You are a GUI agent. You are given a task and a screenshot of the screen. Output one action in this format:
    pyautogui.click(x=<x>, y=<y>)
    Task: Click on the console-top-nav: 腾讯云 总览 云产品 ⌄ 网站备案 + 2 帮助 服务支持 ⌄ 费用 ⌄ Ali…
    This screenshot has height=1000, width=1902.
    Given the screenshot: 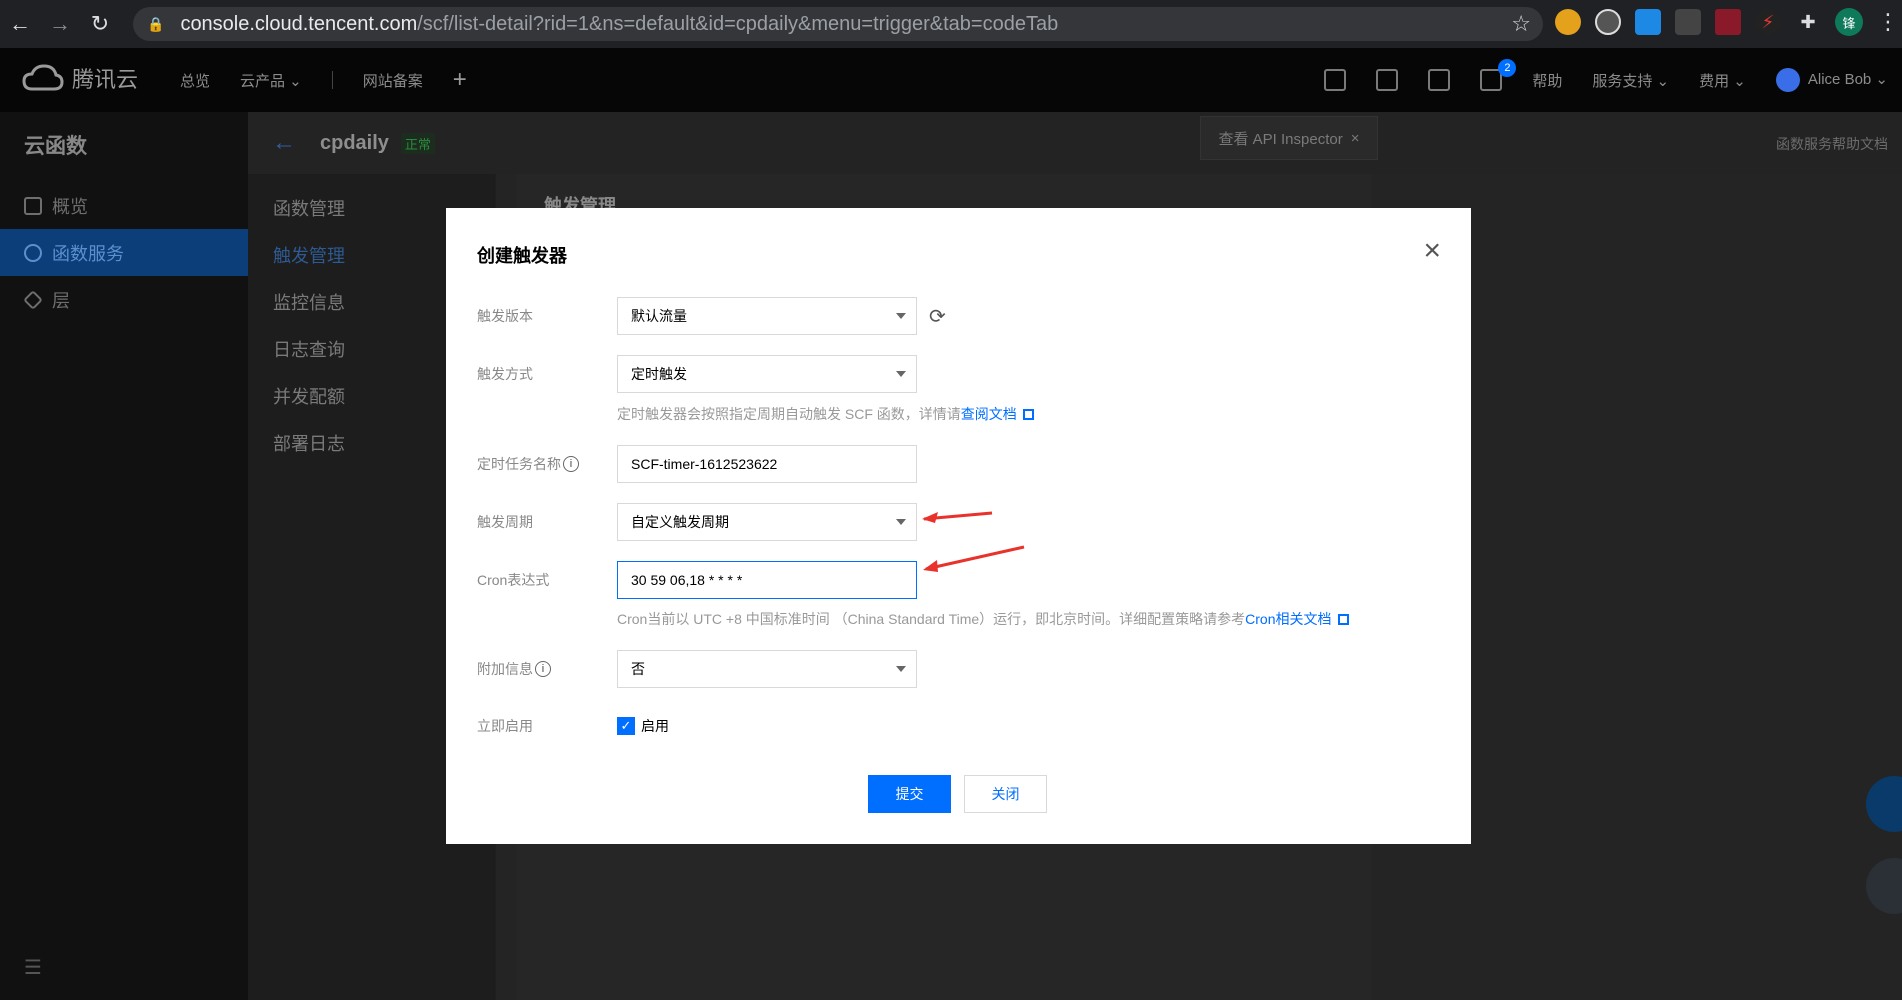 What is the action you would take?
    pyautogui.click(x=951, y=80)
    